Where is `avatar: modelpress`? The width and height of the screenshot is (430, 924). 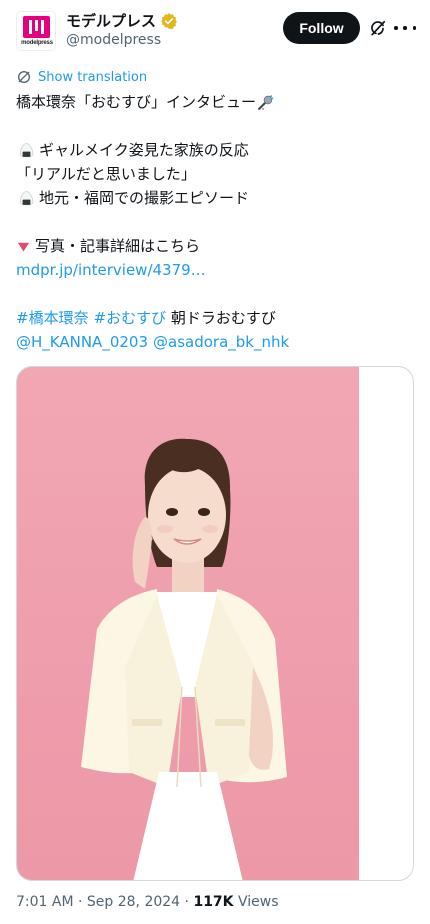 avatar: modelpress is located at coordinates (36, 31).